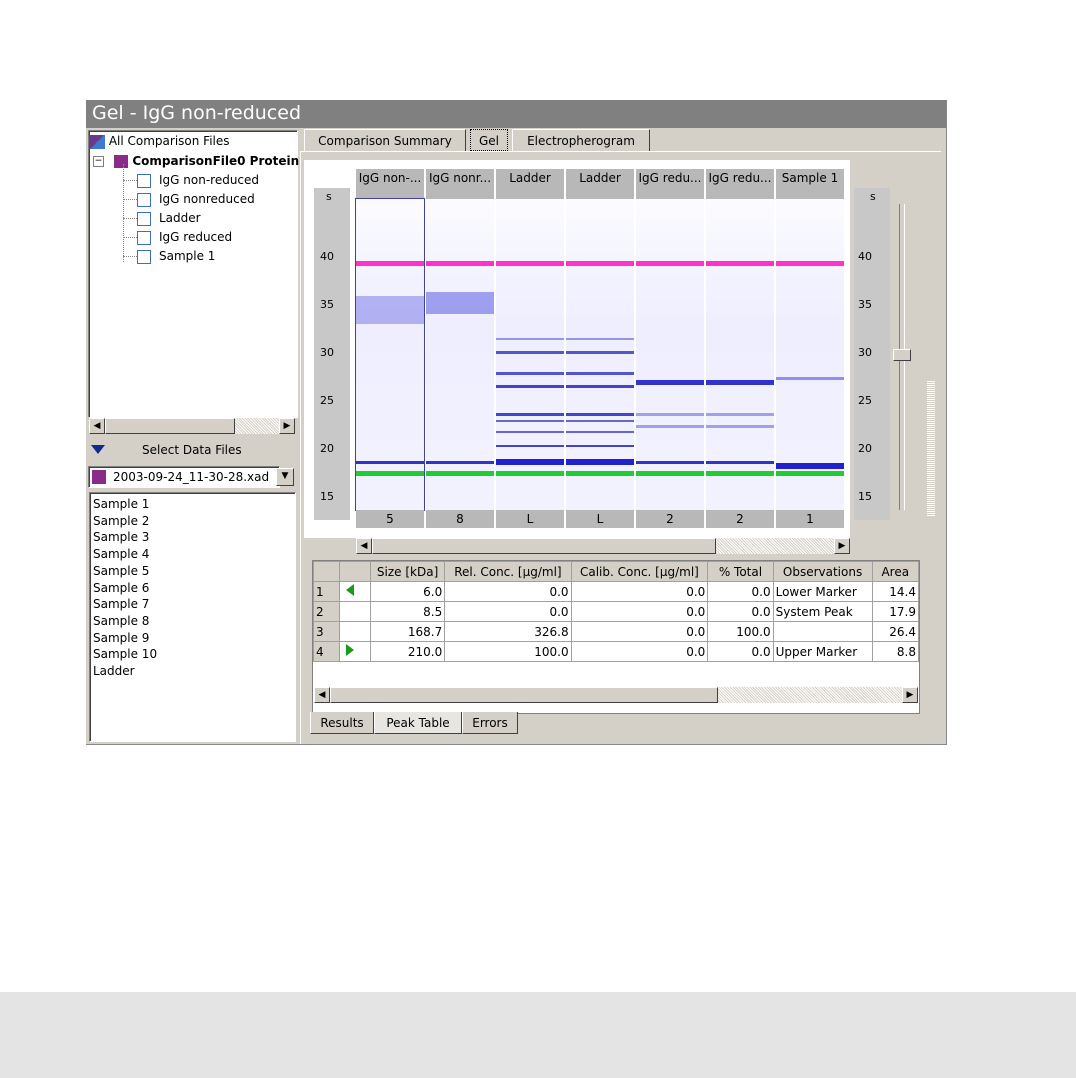 The width and height of the screenshot is (1076, 1078). Describe the element at coordinates (810, 184) in the screenshot. I see `lane-header: Sample 1` at that location.